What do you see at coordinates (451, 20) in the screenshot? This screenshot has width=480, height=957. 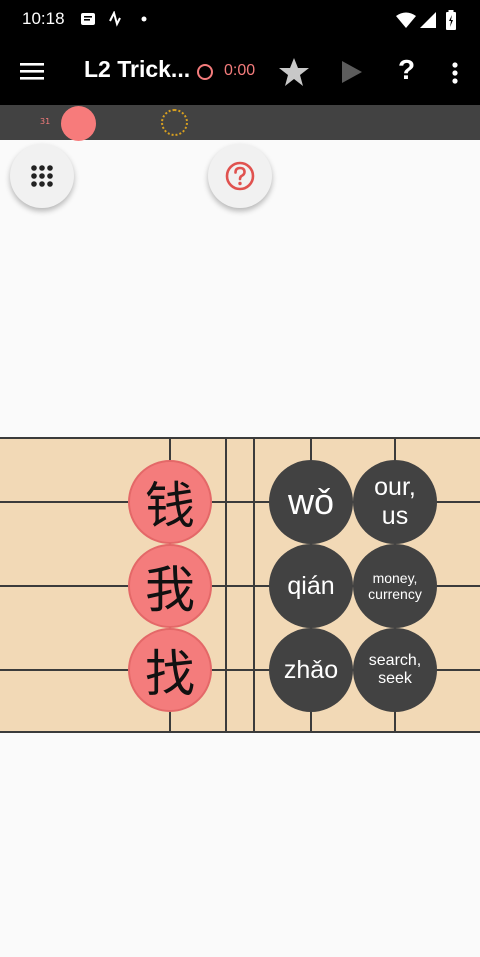 I see `battery-icon` at bounding box center [451, 20].